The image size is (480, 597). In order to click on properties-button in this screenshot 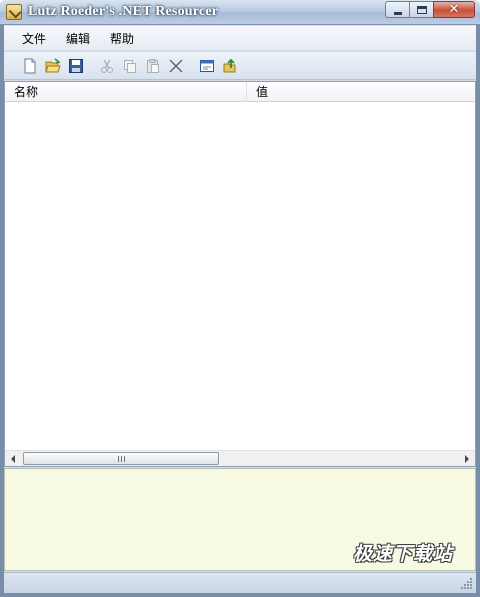, I will do `click(206, 66)`.